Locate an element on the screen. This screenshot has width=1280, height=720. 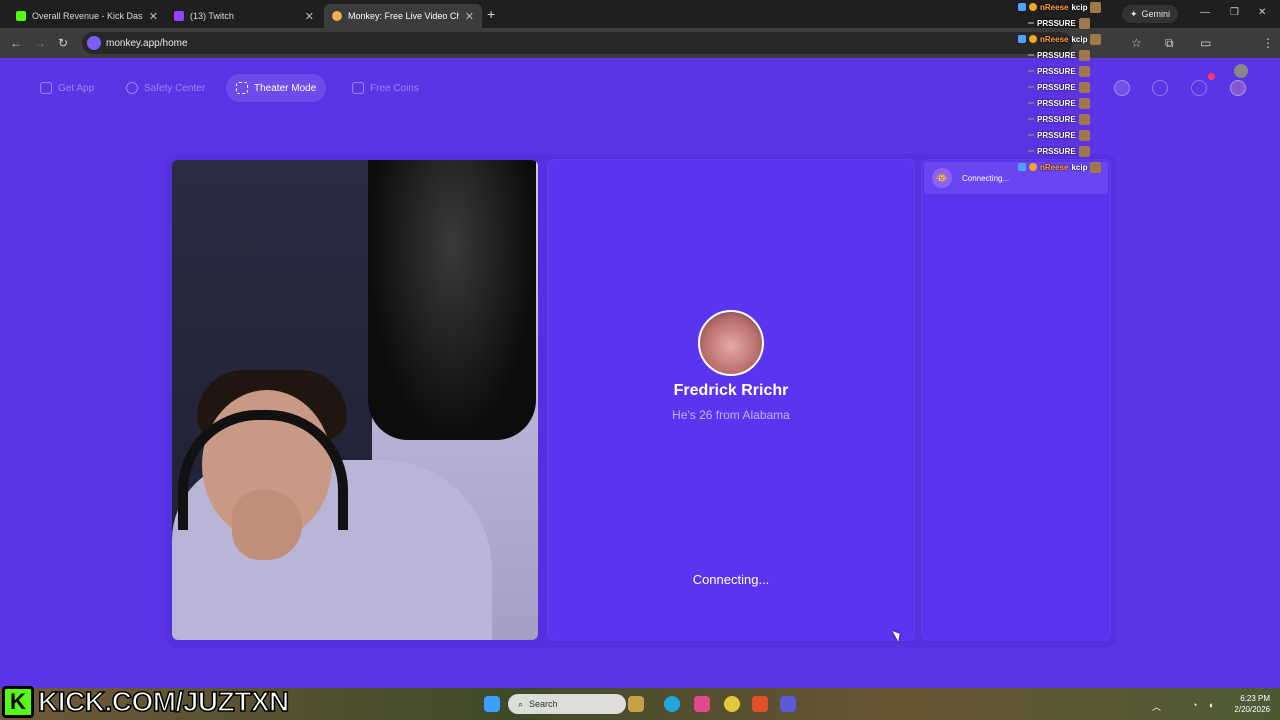
copilot-icon is located at coordinates (702, 704).